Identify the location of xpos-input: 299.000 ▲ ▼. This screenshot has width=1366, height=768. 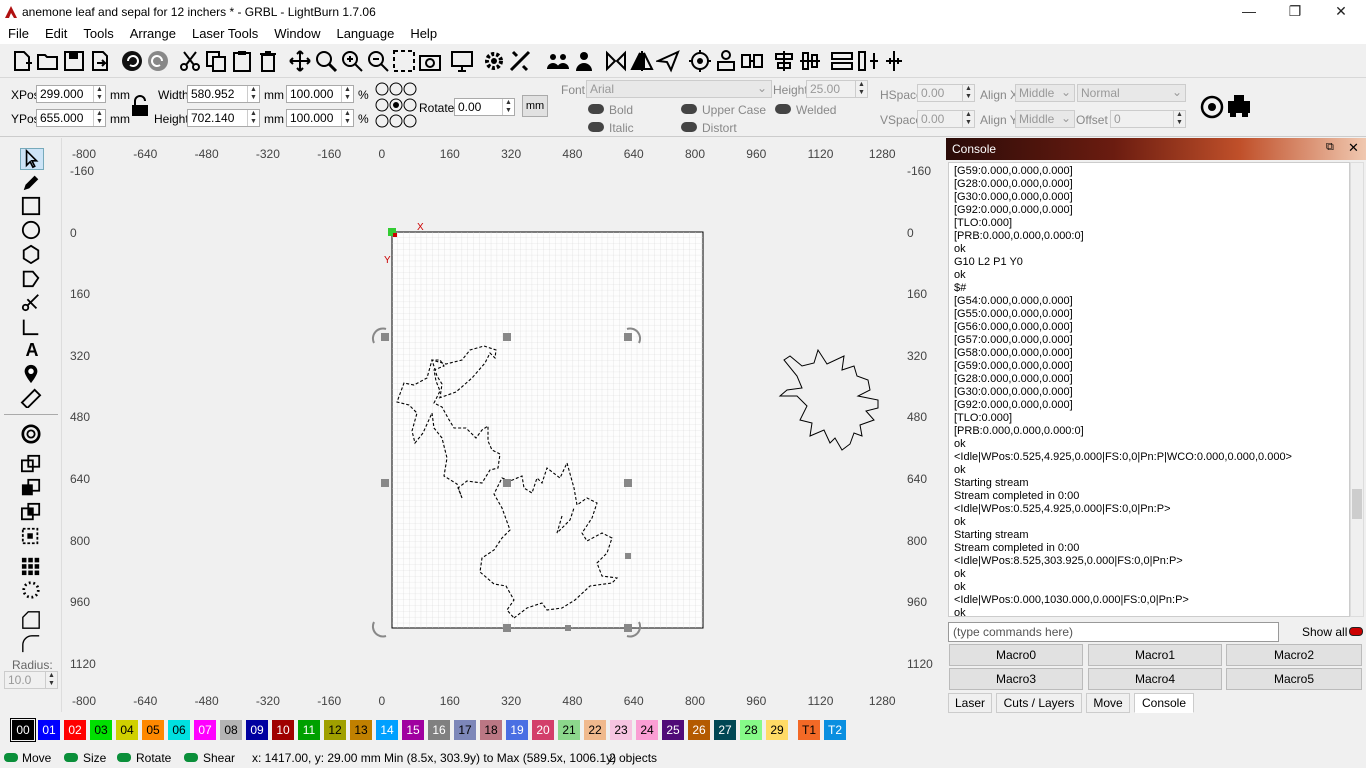
(71, 94).